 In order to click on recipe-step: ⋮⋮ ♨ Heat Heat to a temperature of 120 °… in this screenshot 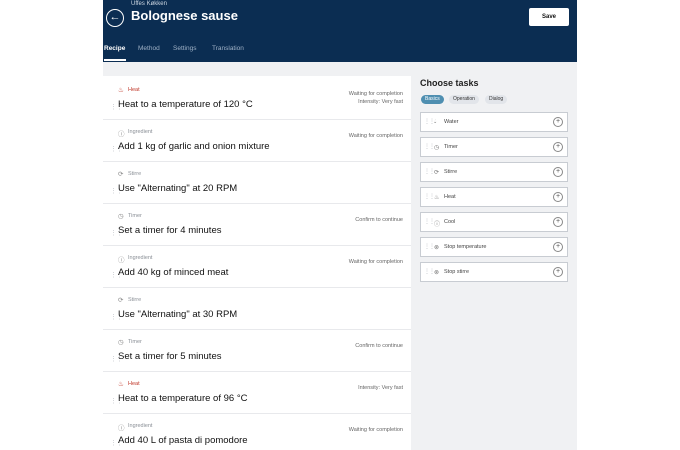, I will do `click(257, 99)`.